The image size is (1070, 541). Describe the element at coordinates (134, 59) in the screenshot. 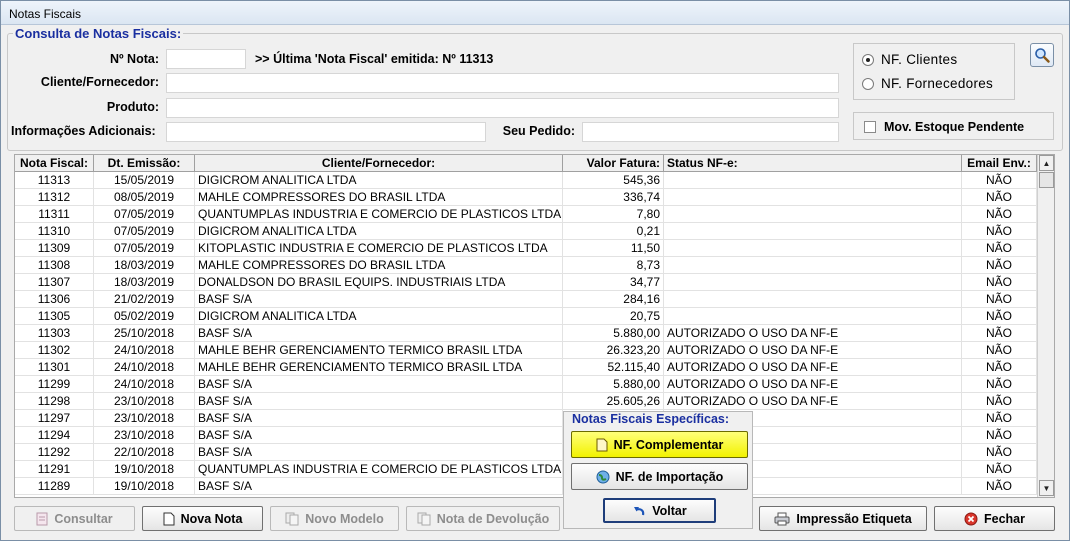

I see `nota-label: Nº Nota:` at that location.